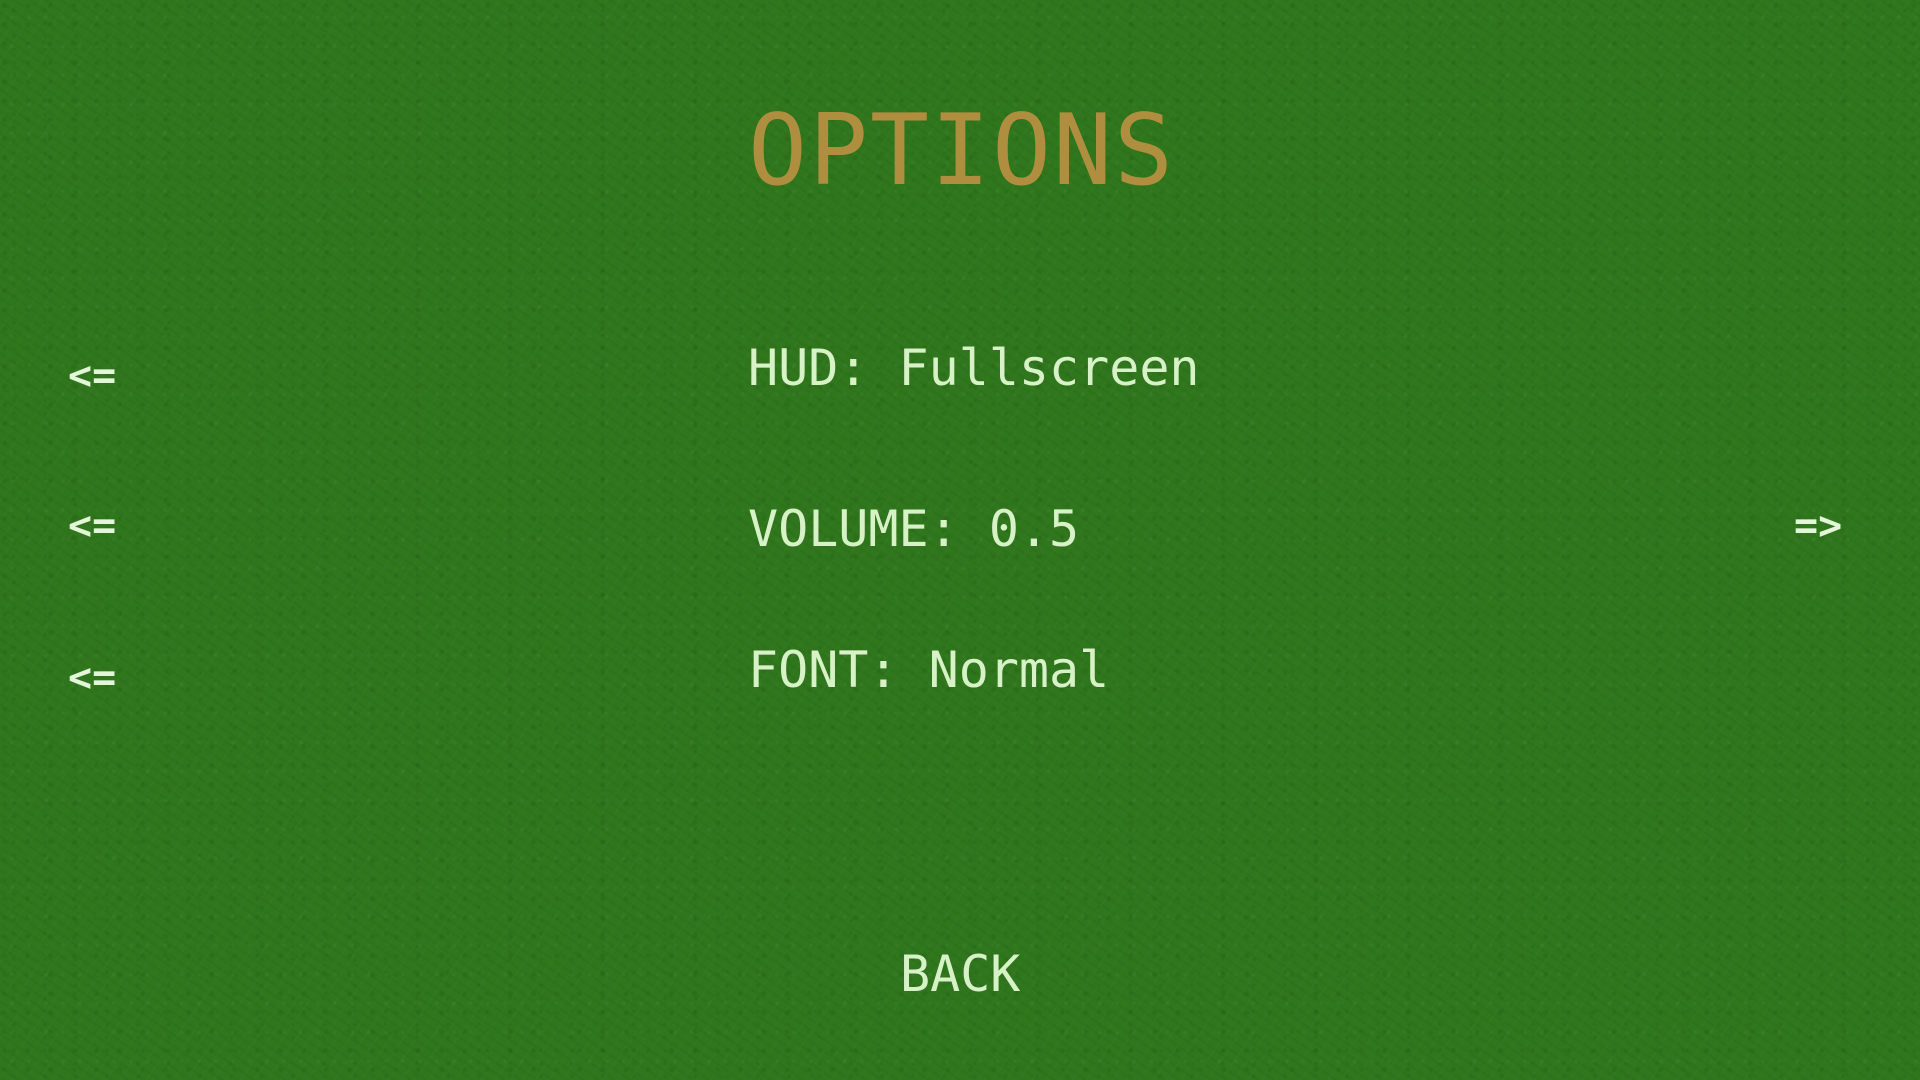 The height and width of the screenshot is (1080, 1920). I want to click on volume-next-arrow: =>, so click(1818, 526).